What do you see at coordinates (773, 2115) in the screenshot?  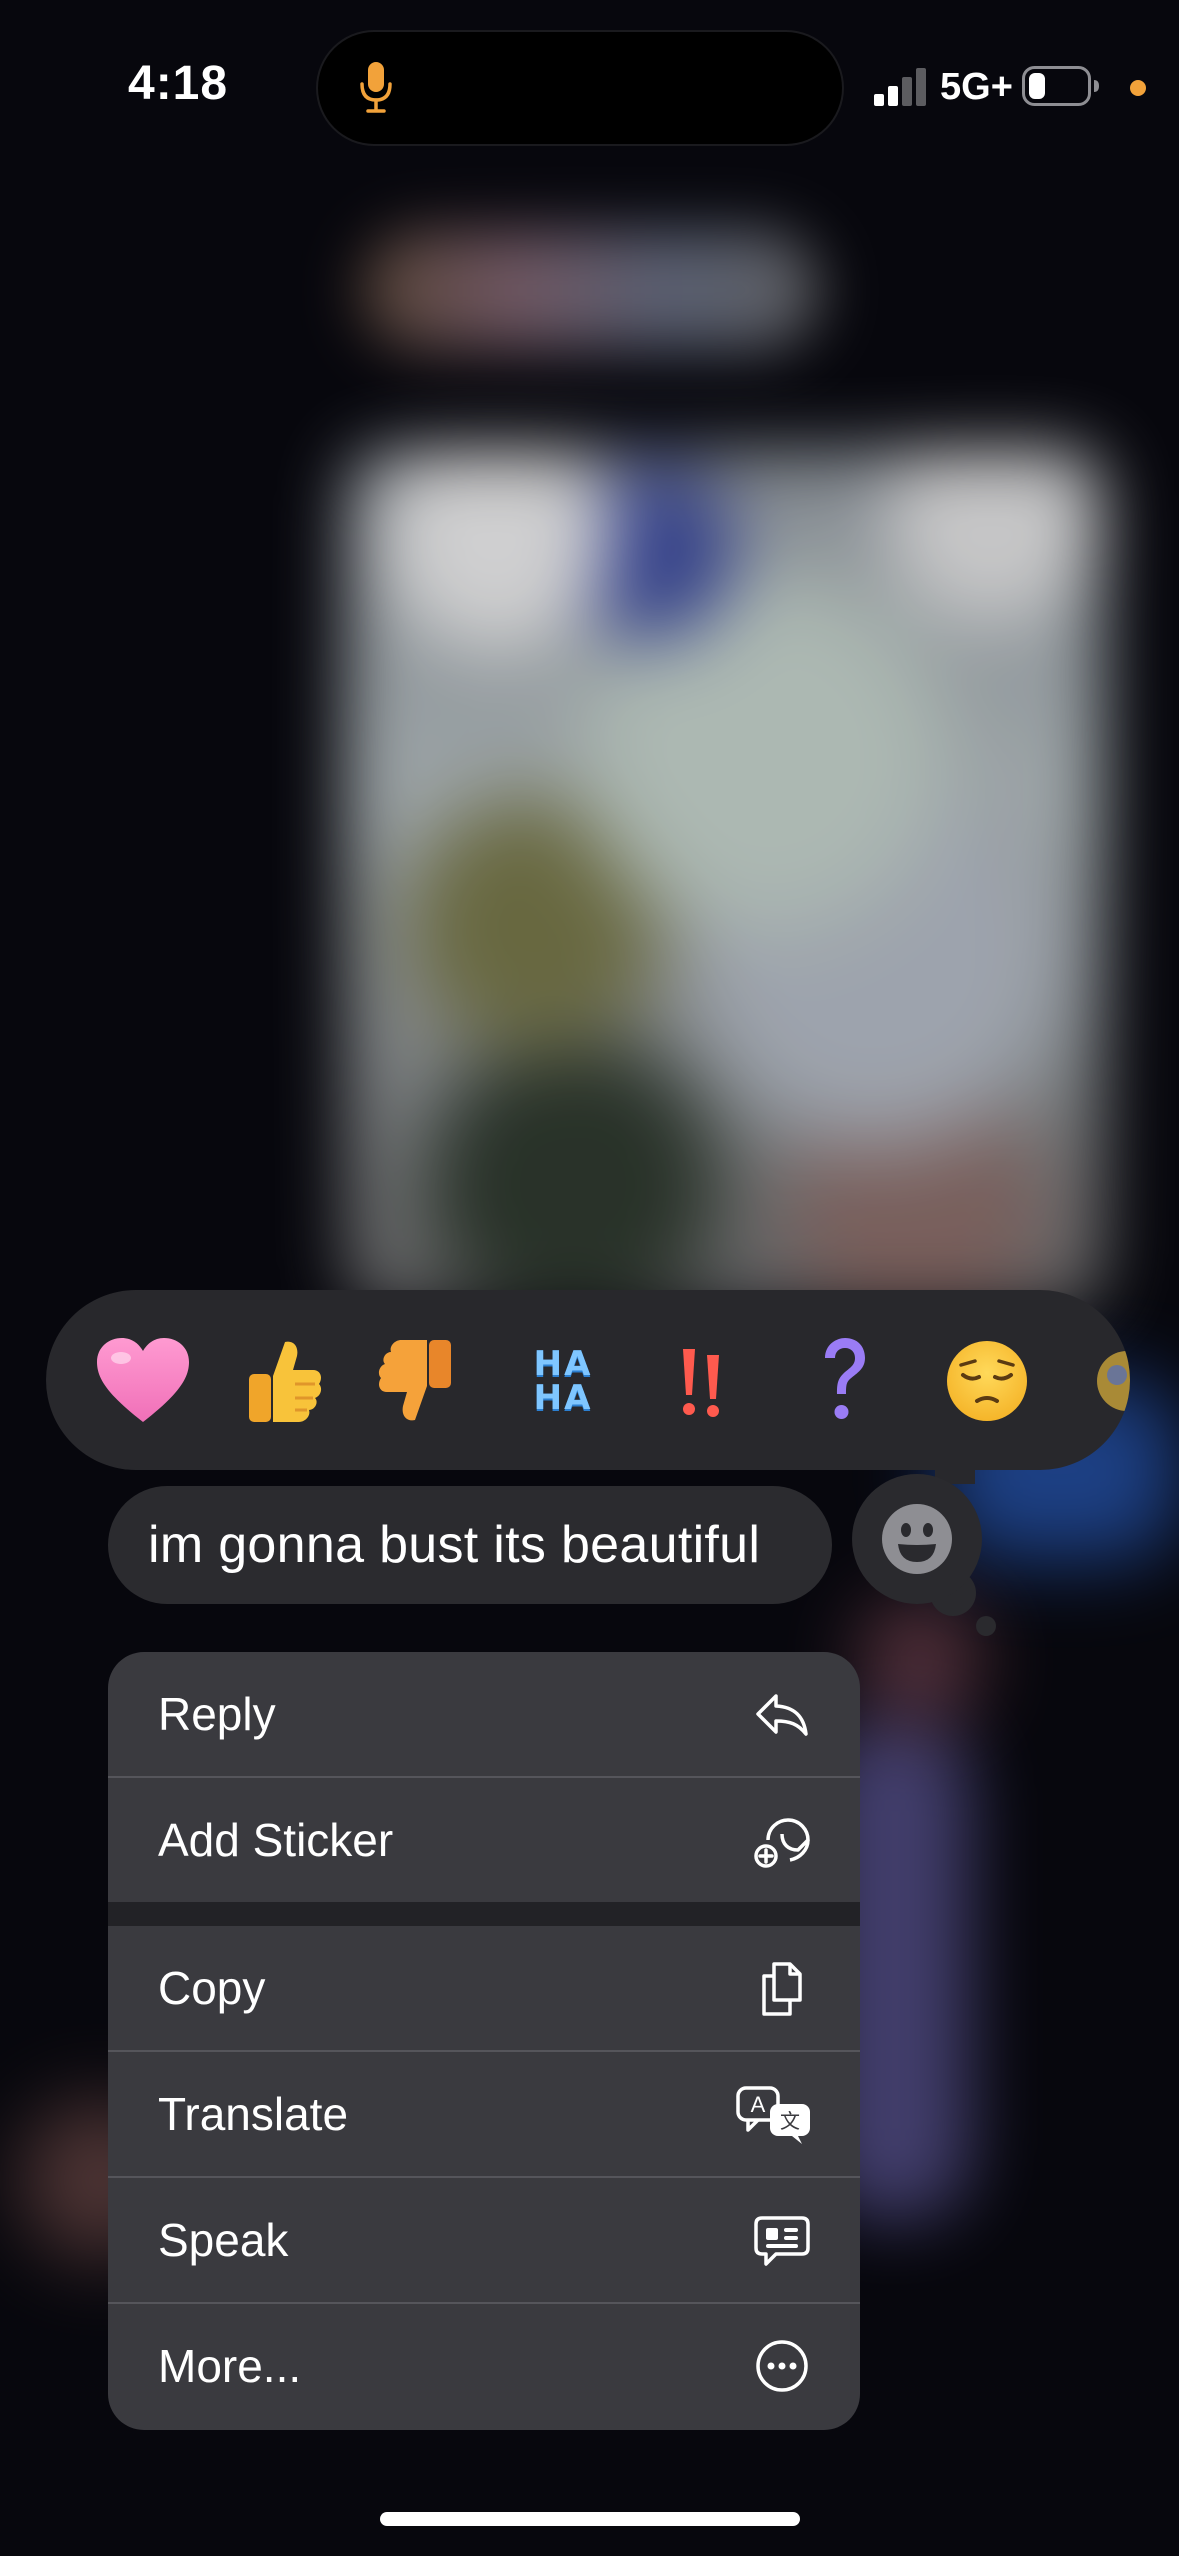 I see `translate-icon: A 文` at bounding box center [773, 2115].